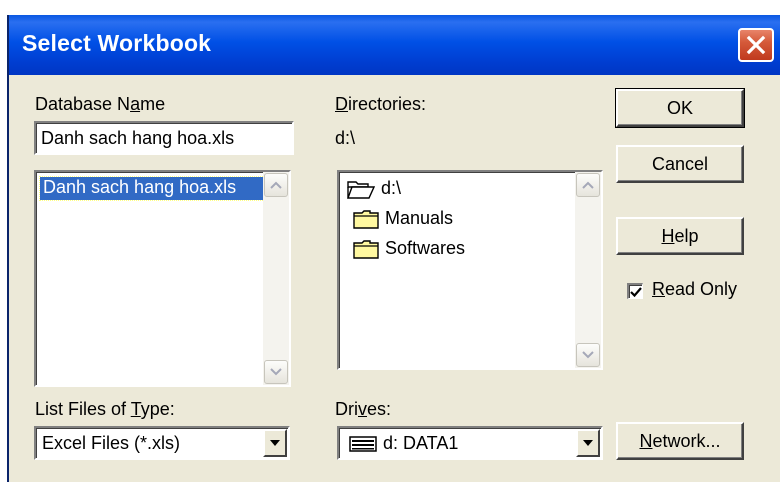 The image size is (780, 482). I want to click on drive-icon, so click(363, 444).